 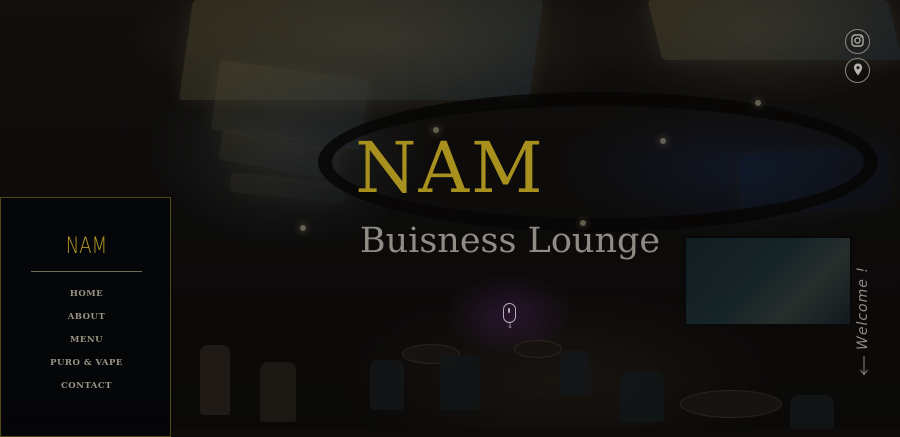 What do you see at coordinates (509, 313) in the screenshot?
I see `mouse-scroll-icon` at bounding box center [509, 313].